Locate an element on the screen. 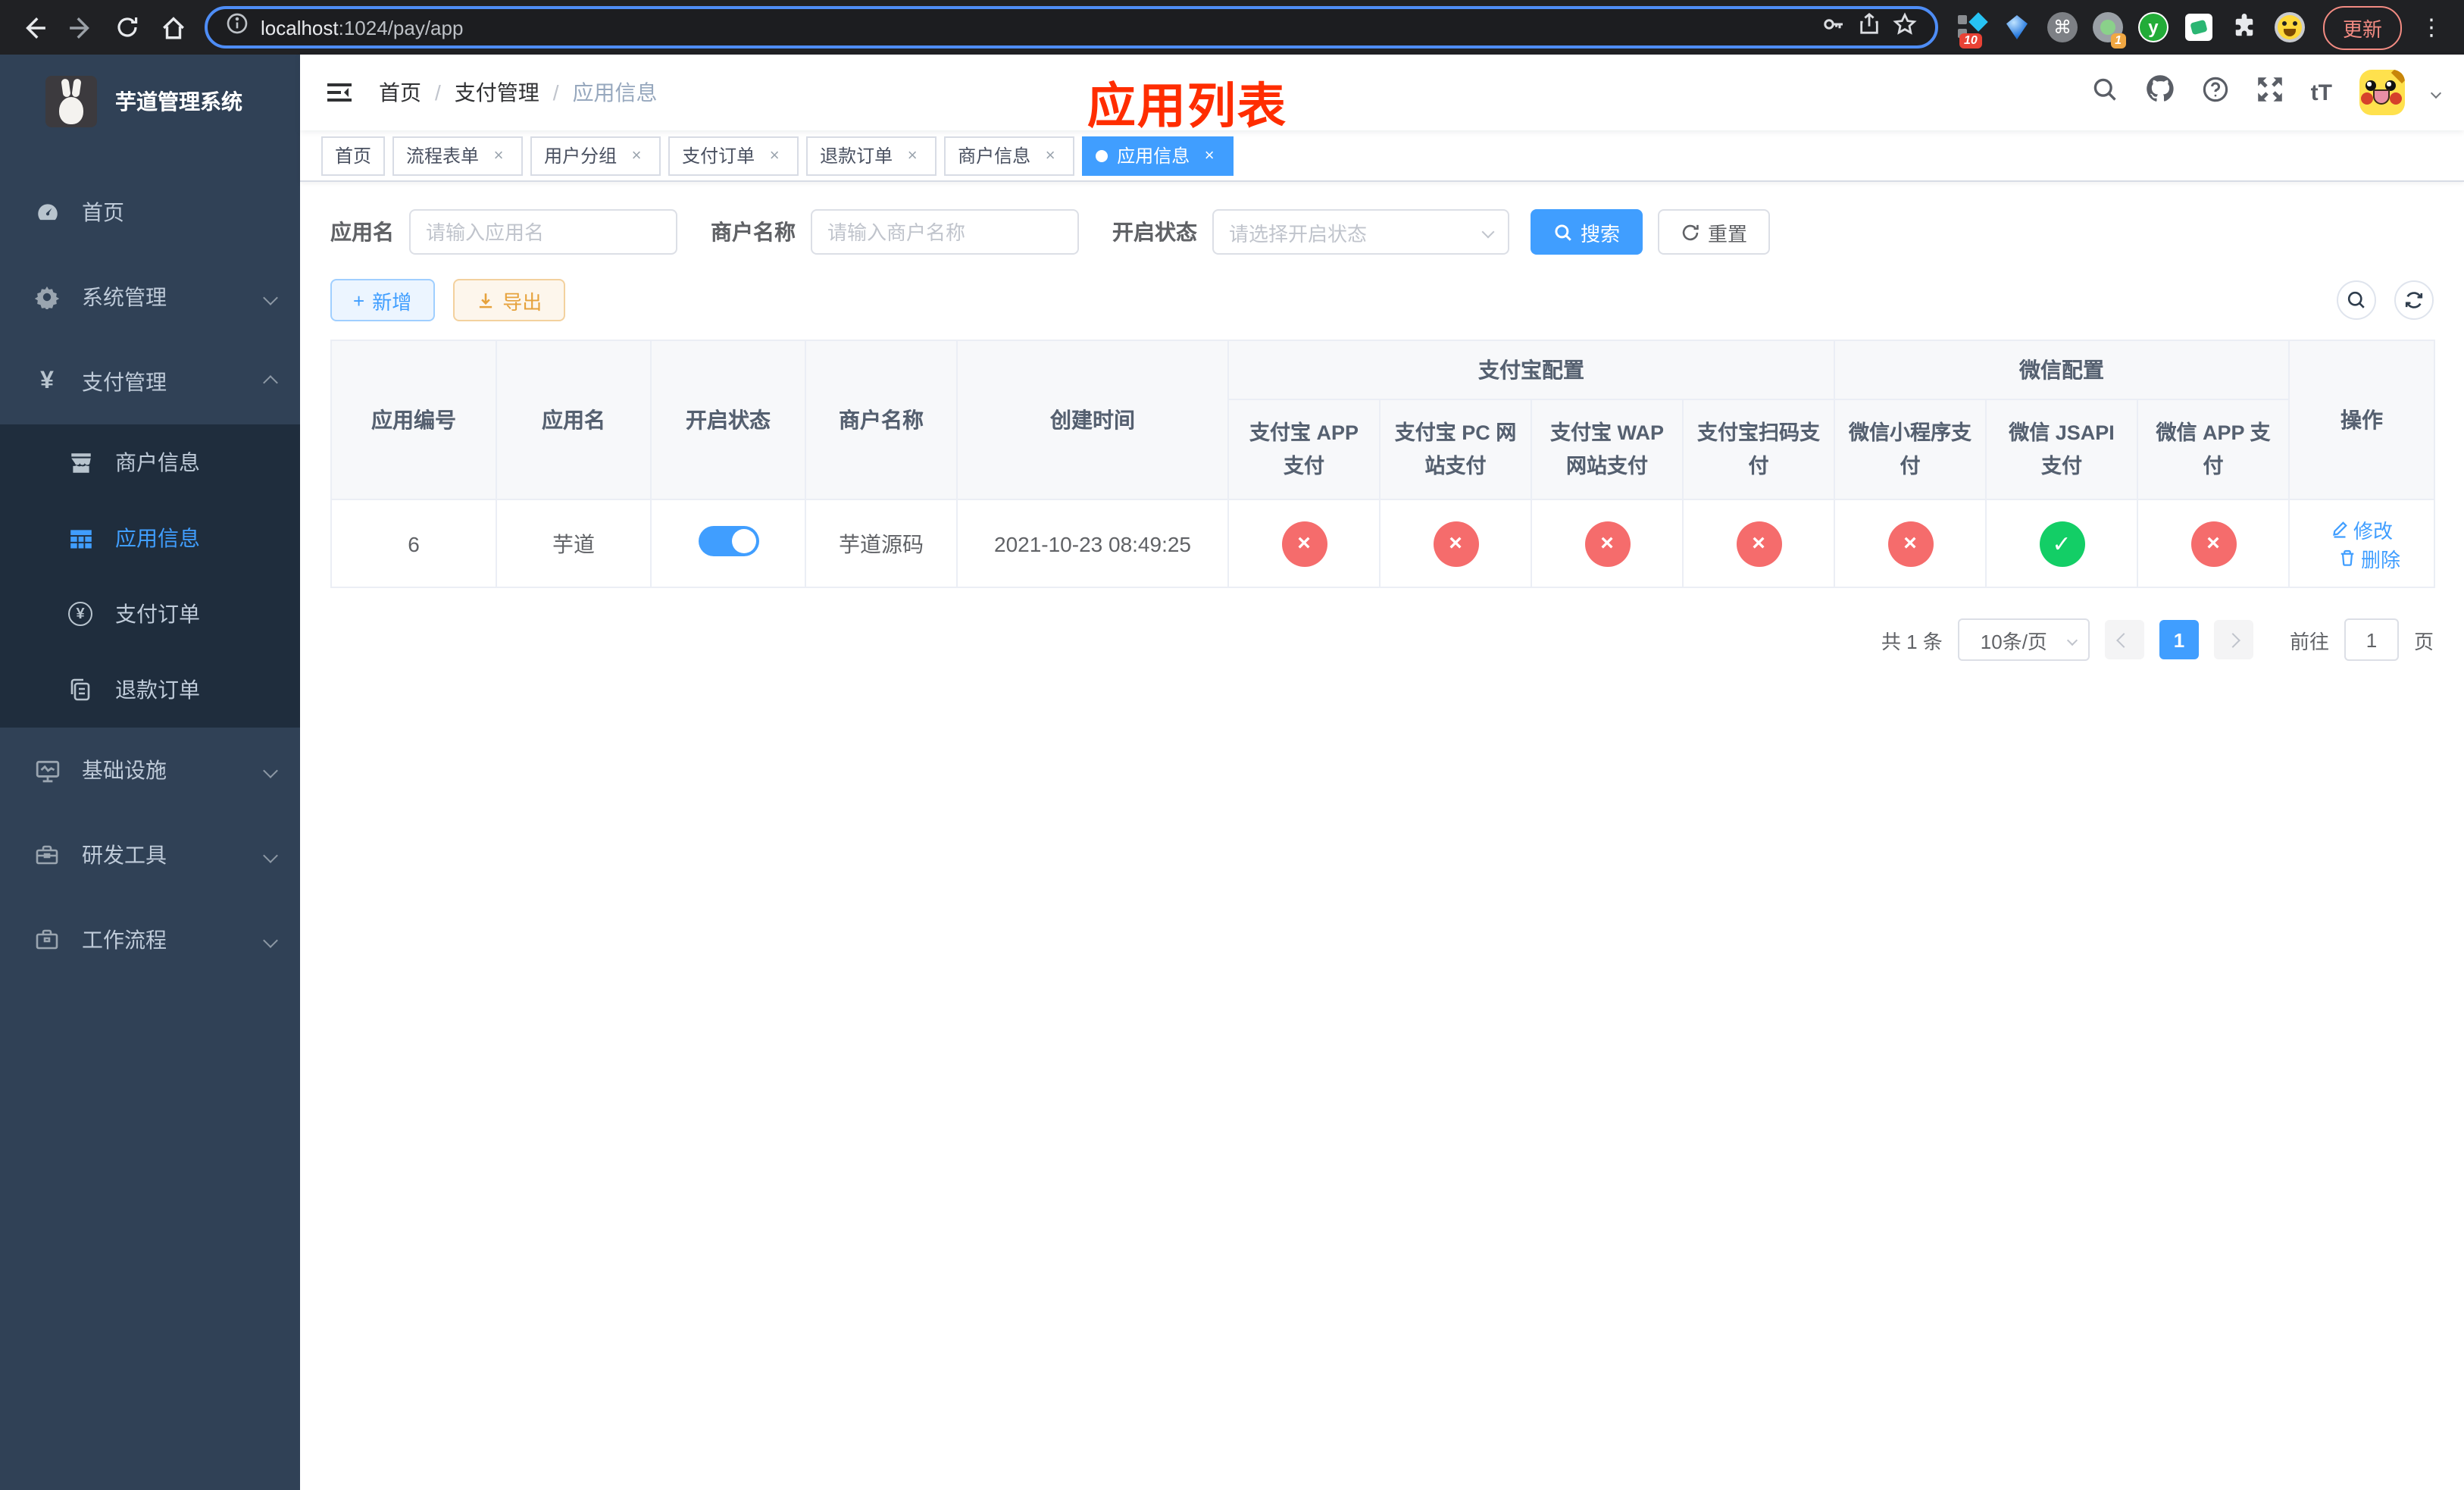 The height and width of the screenshot is (1490, 2464). breadcrumb-home: 首页 is located at coordinates (400, 92).